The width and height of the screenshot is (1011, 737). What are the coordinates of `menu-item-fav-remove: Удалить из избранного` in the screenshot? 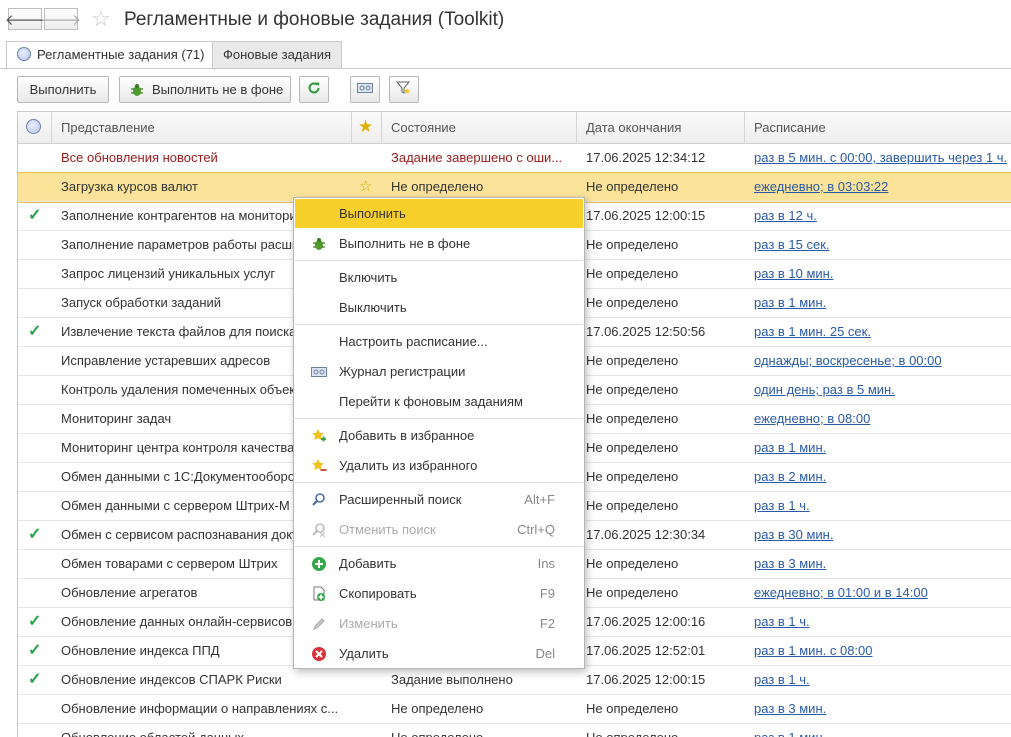 It's located at (439, 465).